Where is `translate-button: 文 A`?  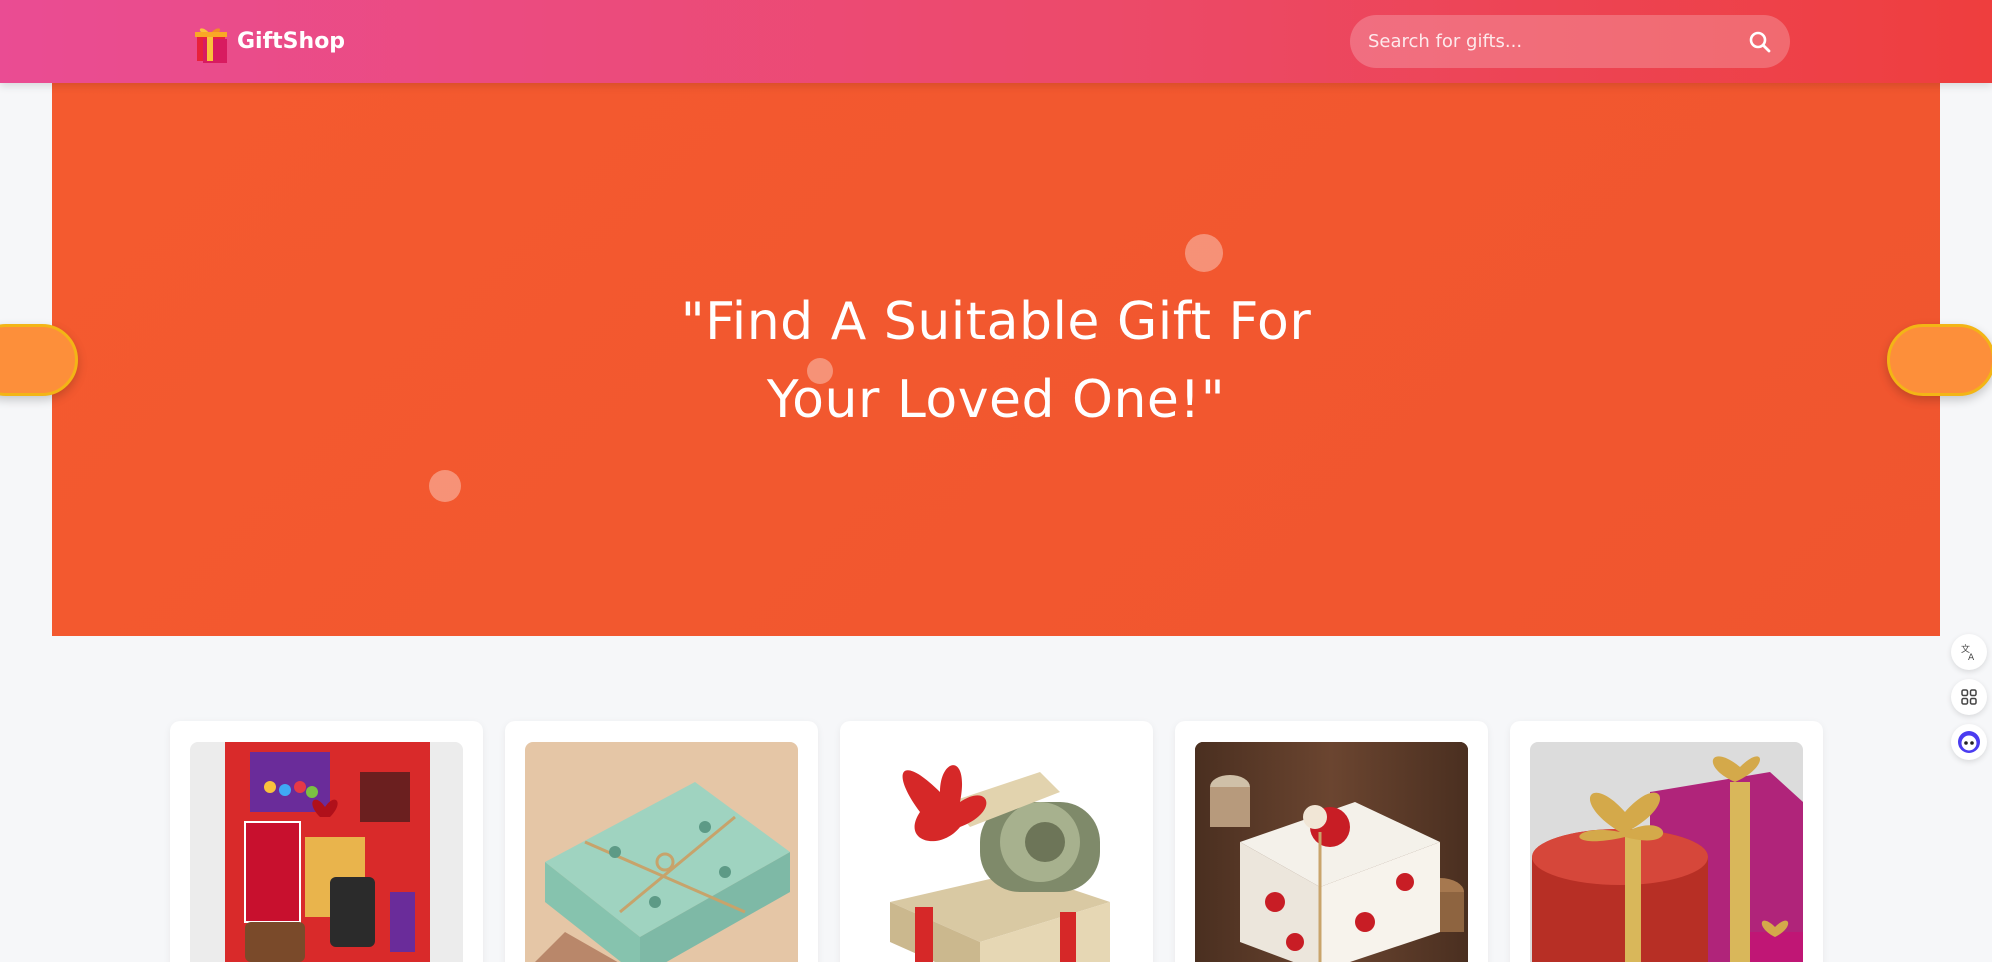
translate-button: 文 A is located at coordinates (1969, 652).